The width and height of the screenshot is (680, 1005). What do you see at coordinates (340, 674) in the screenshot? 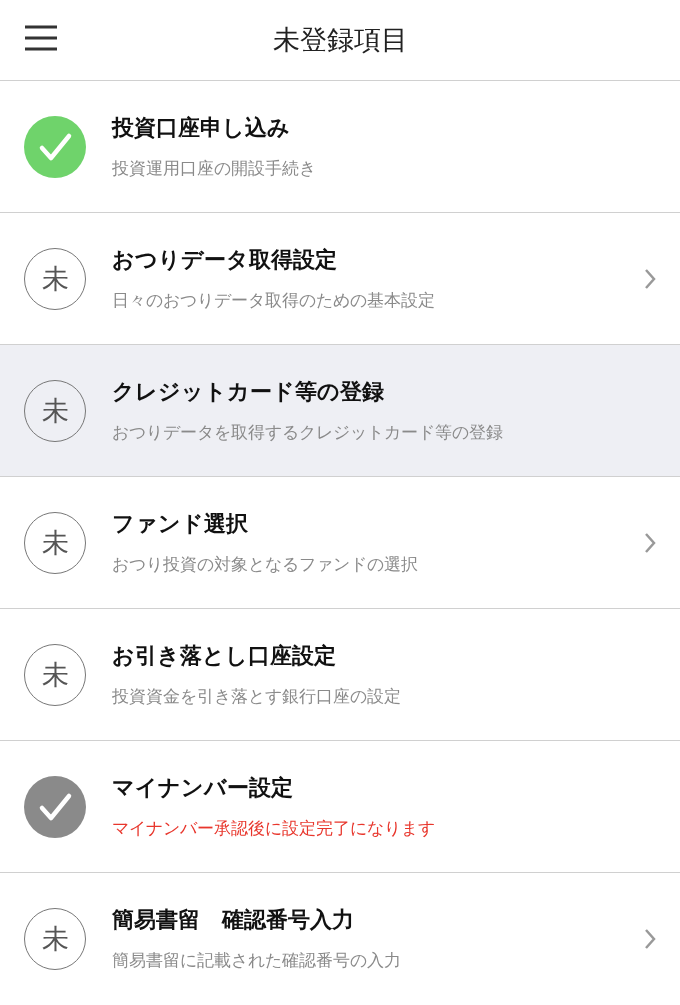
I see `list-row: 未 お引き落とし口座設定 投資資金を引き落とす銀行口座の設定` at bounding box center [340, 674].